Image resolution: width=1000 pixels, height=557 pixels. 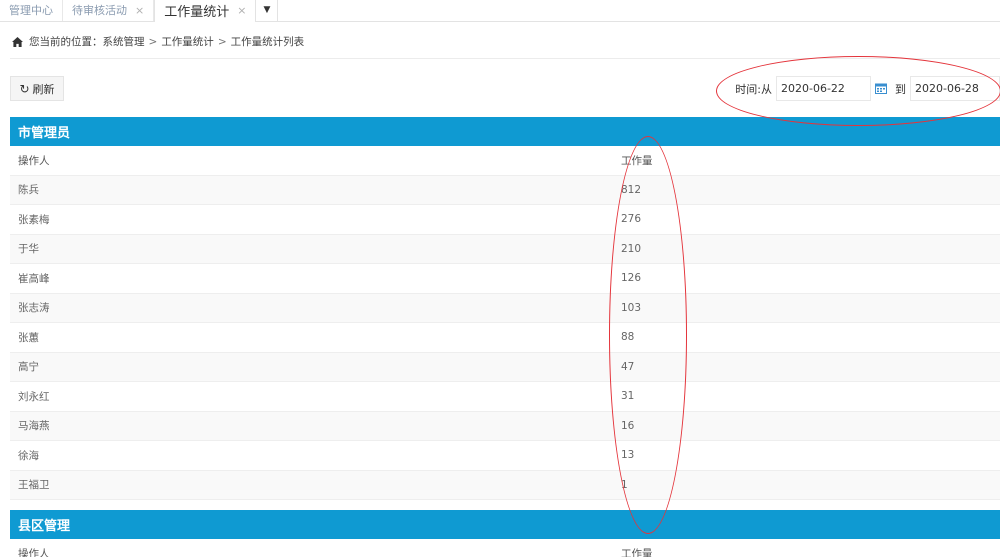 I want to click on tab-label: 待审核活动, so click(x=99, y=10).